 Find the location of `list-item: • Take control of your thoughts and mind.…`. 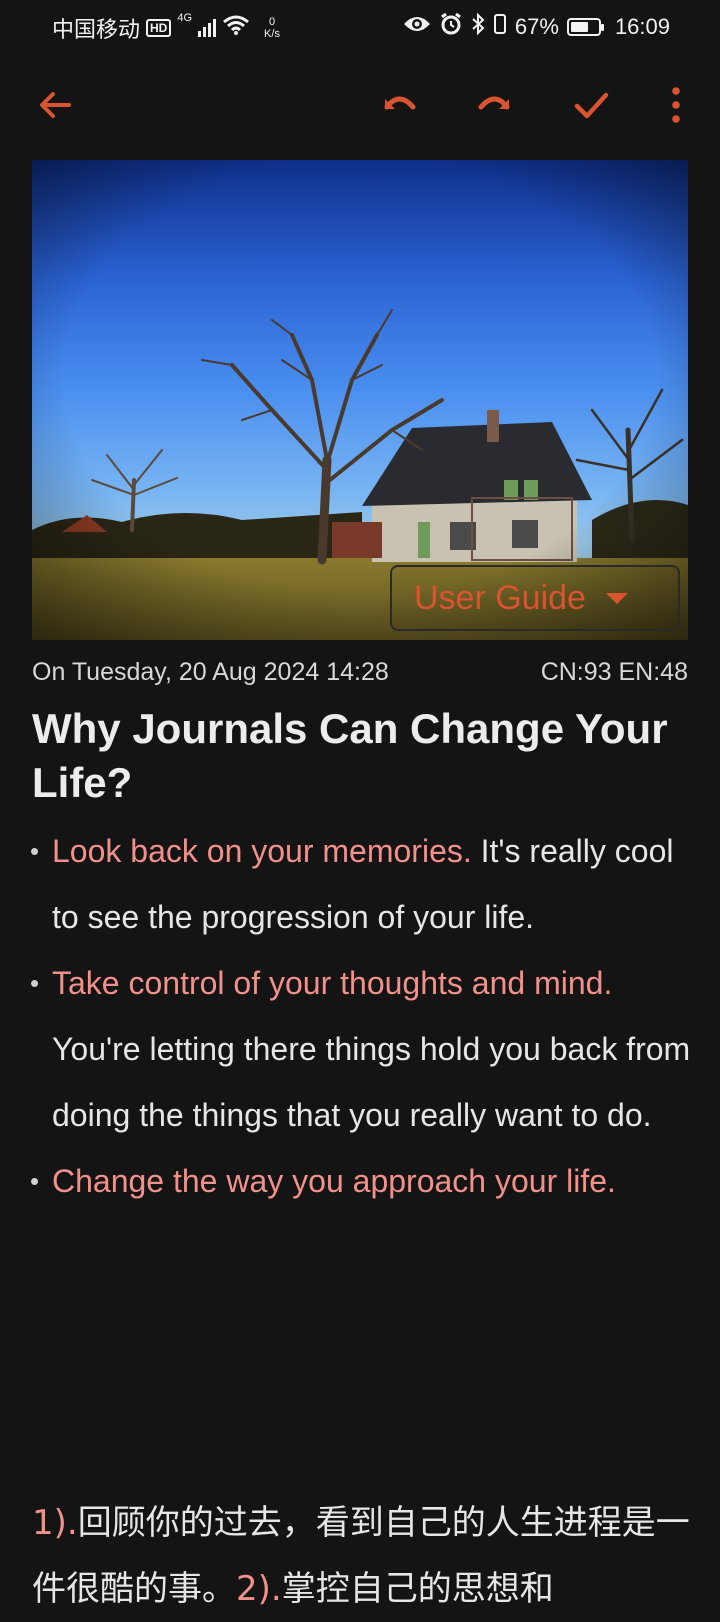

list-item: • Take control of your thoughts and mind.… is located at coordinates (361, 1049).